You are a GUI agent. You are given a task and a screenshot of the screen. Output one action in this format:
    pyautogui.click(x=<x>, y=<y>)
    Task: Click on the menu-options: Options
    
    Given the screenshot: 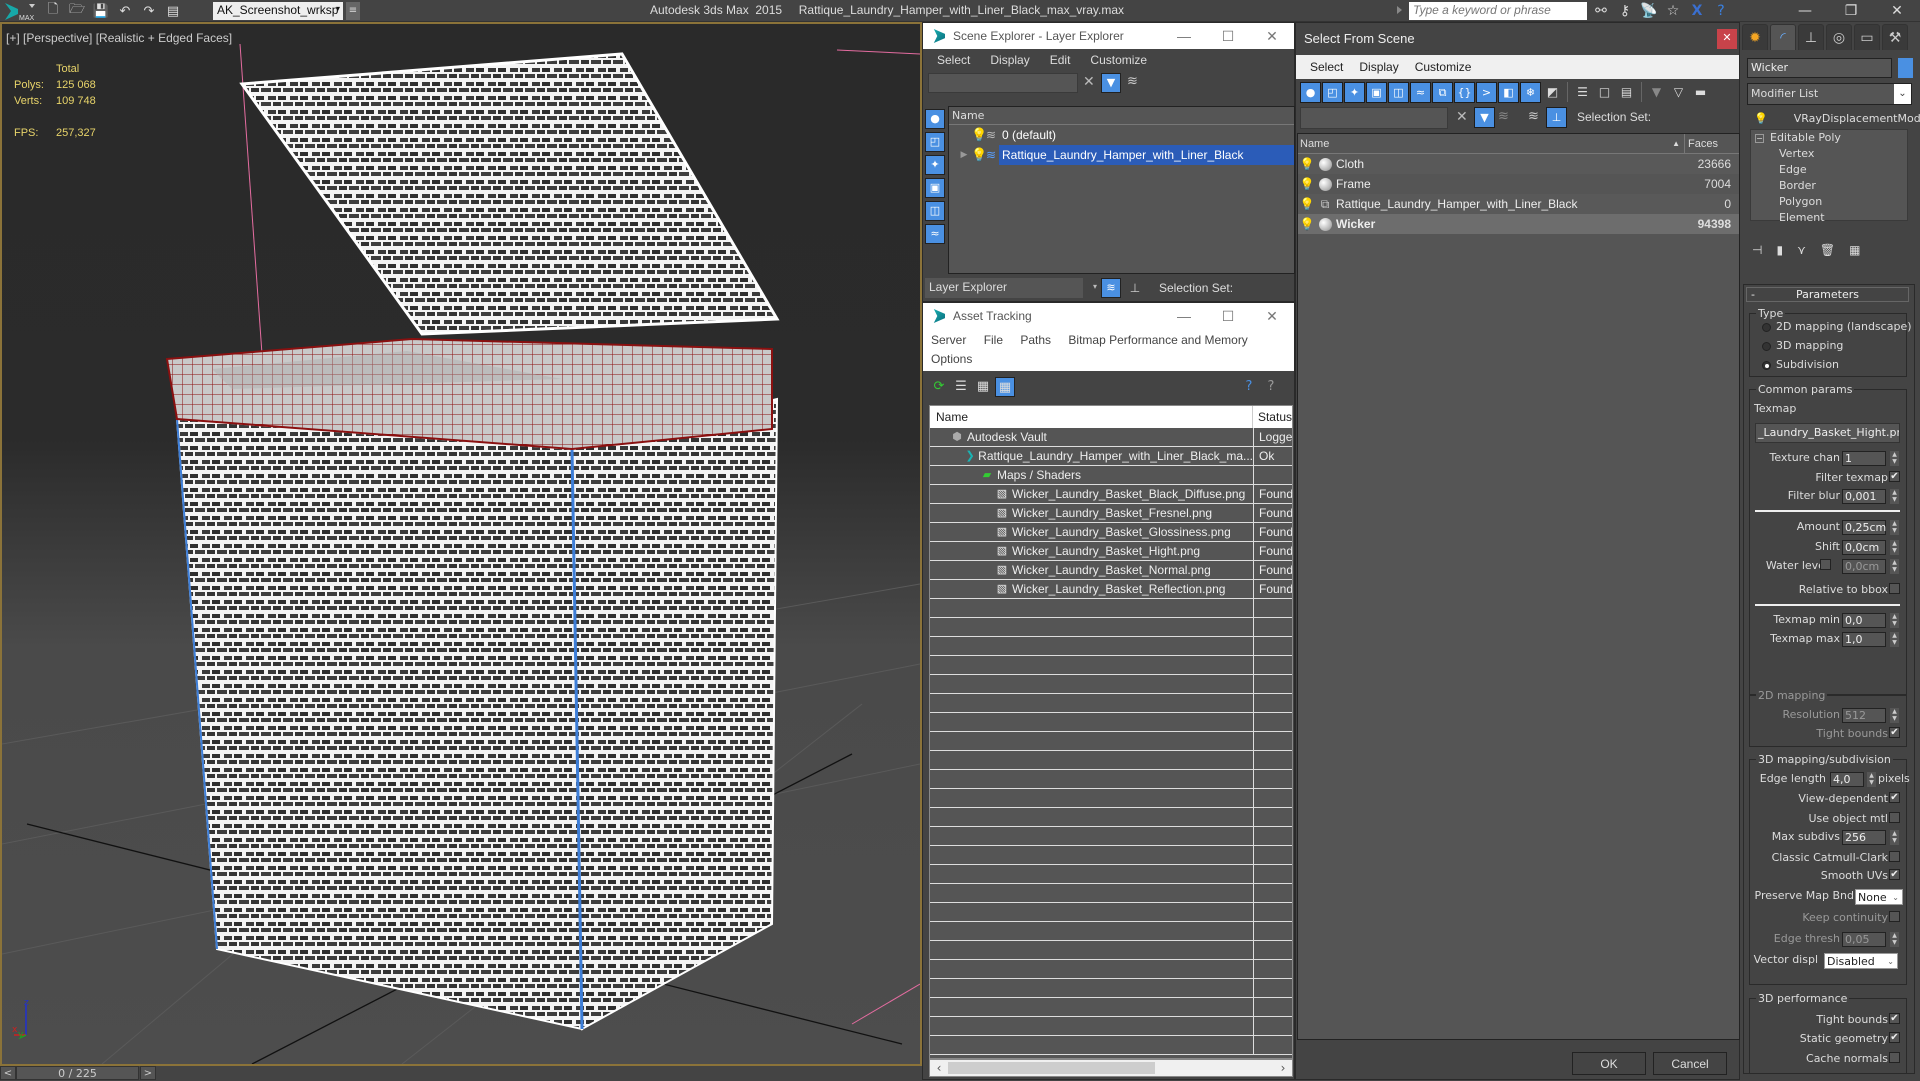 What is the action you would take?
    pyautogui.click(x=951, y=359)
    